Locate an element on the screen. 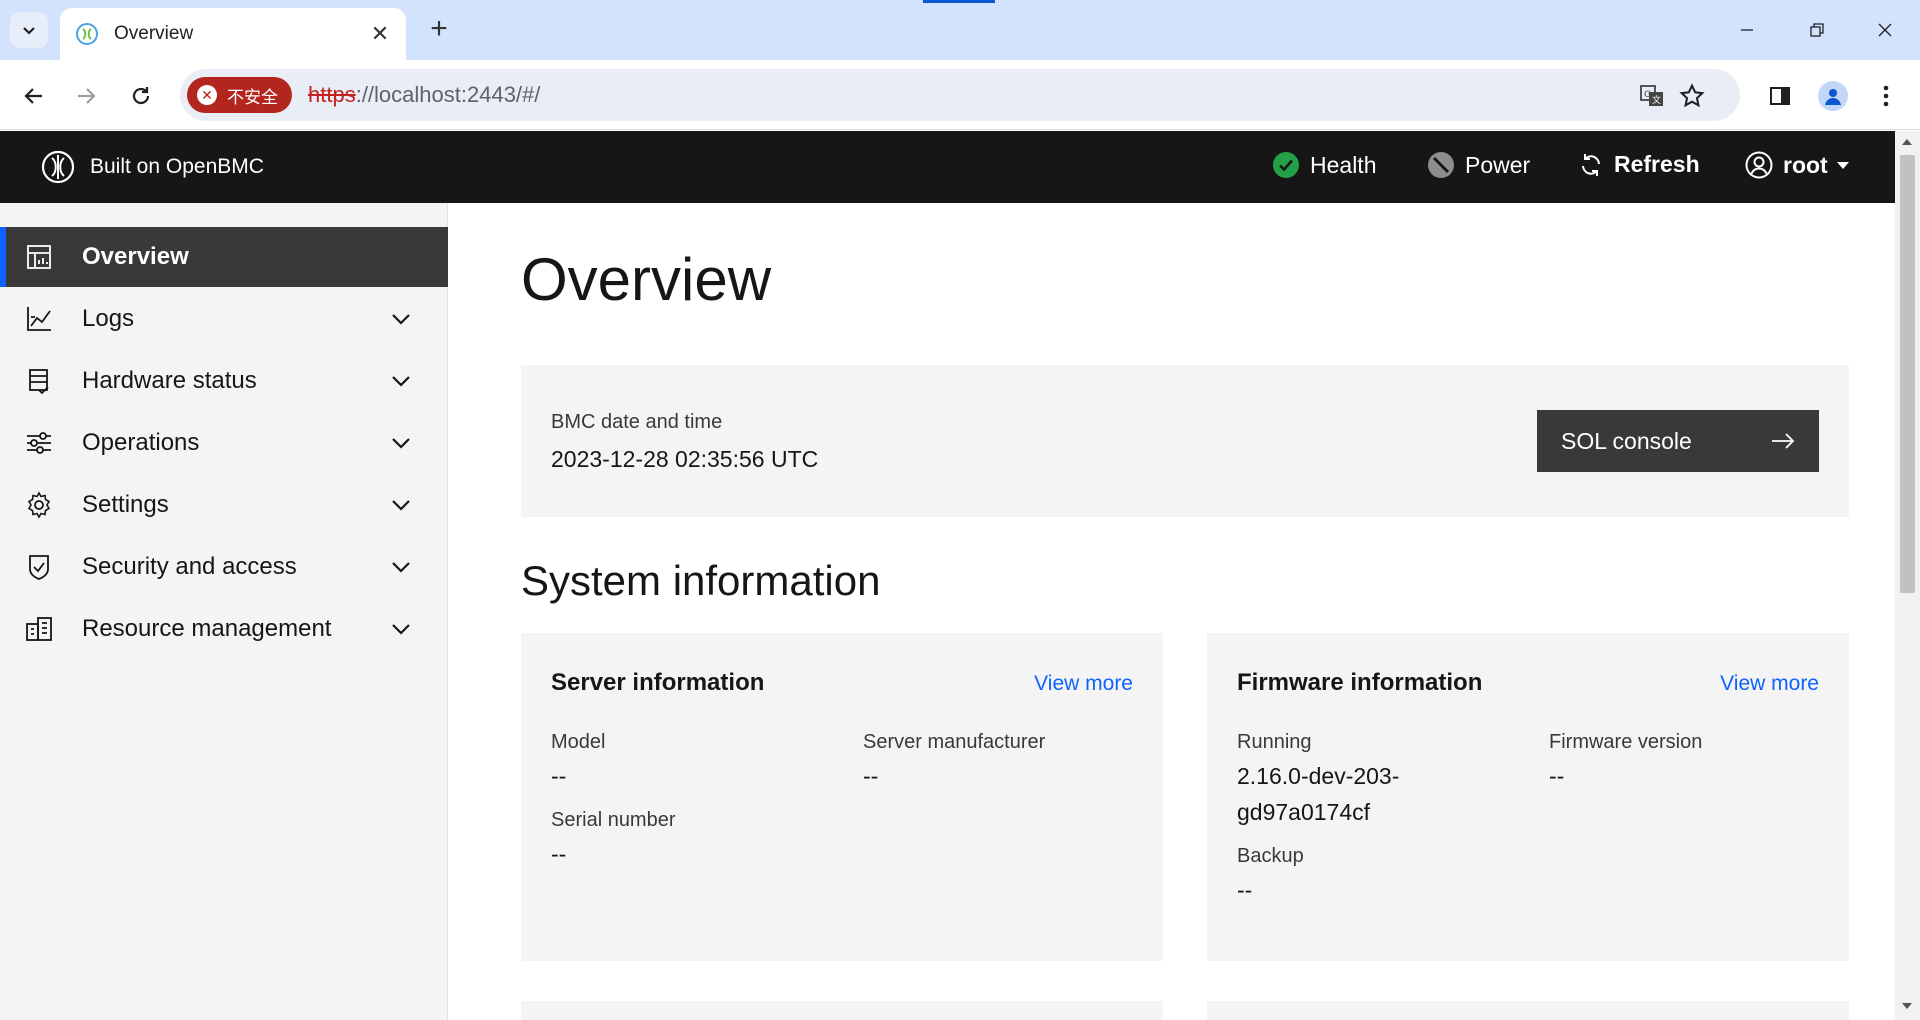 Image resolution: width=1920 pixels, height=1020 pixels. page-scrollbar is located at coordinates (1907, 575).